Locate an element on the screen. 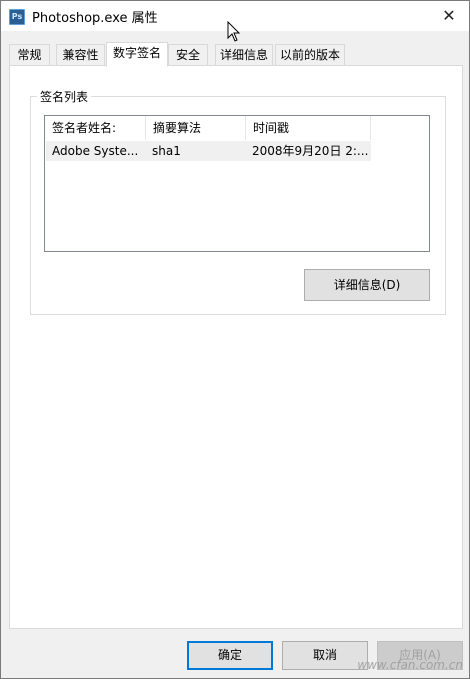 Image resolution: width=470 pixels, height=679 pixels. tab-general: 常规 is located at coordinates (29, 55).